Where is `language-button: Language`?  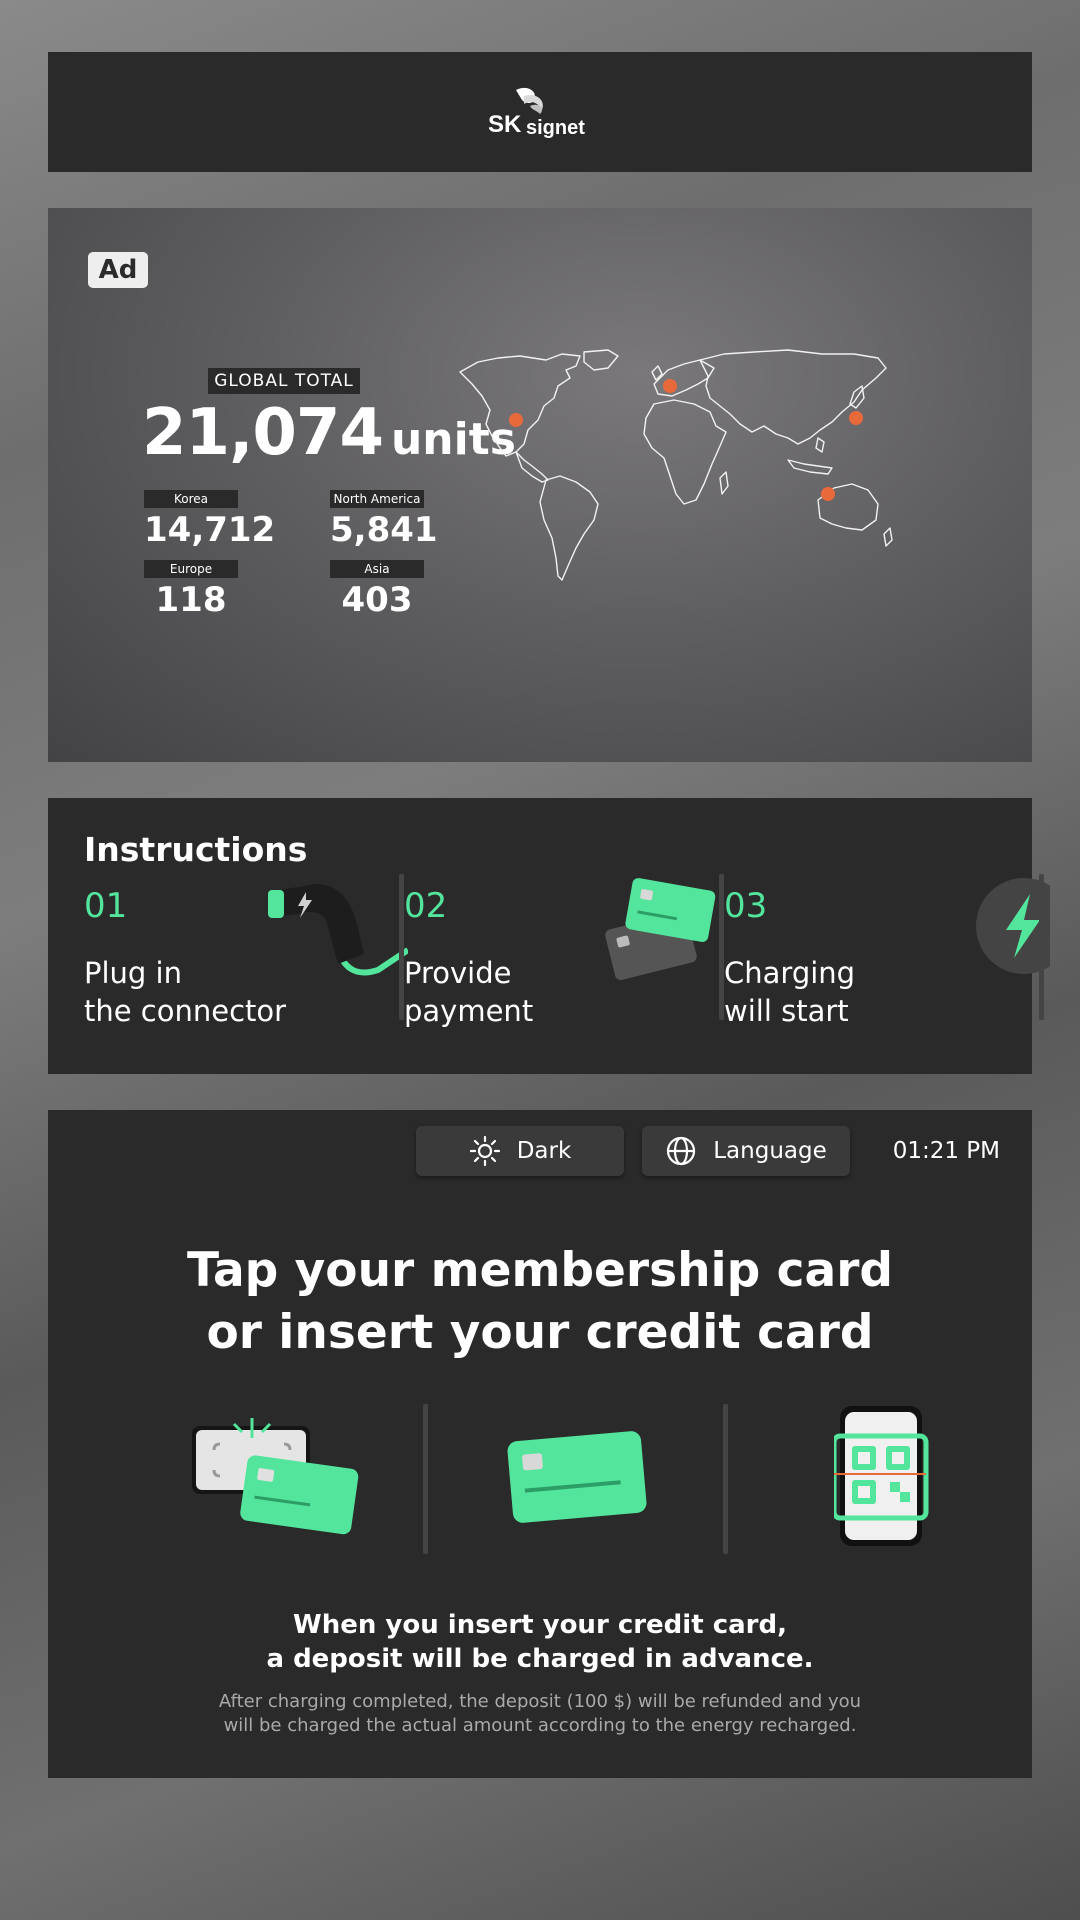
language-button: Language is located at coordinates (746, 1151).